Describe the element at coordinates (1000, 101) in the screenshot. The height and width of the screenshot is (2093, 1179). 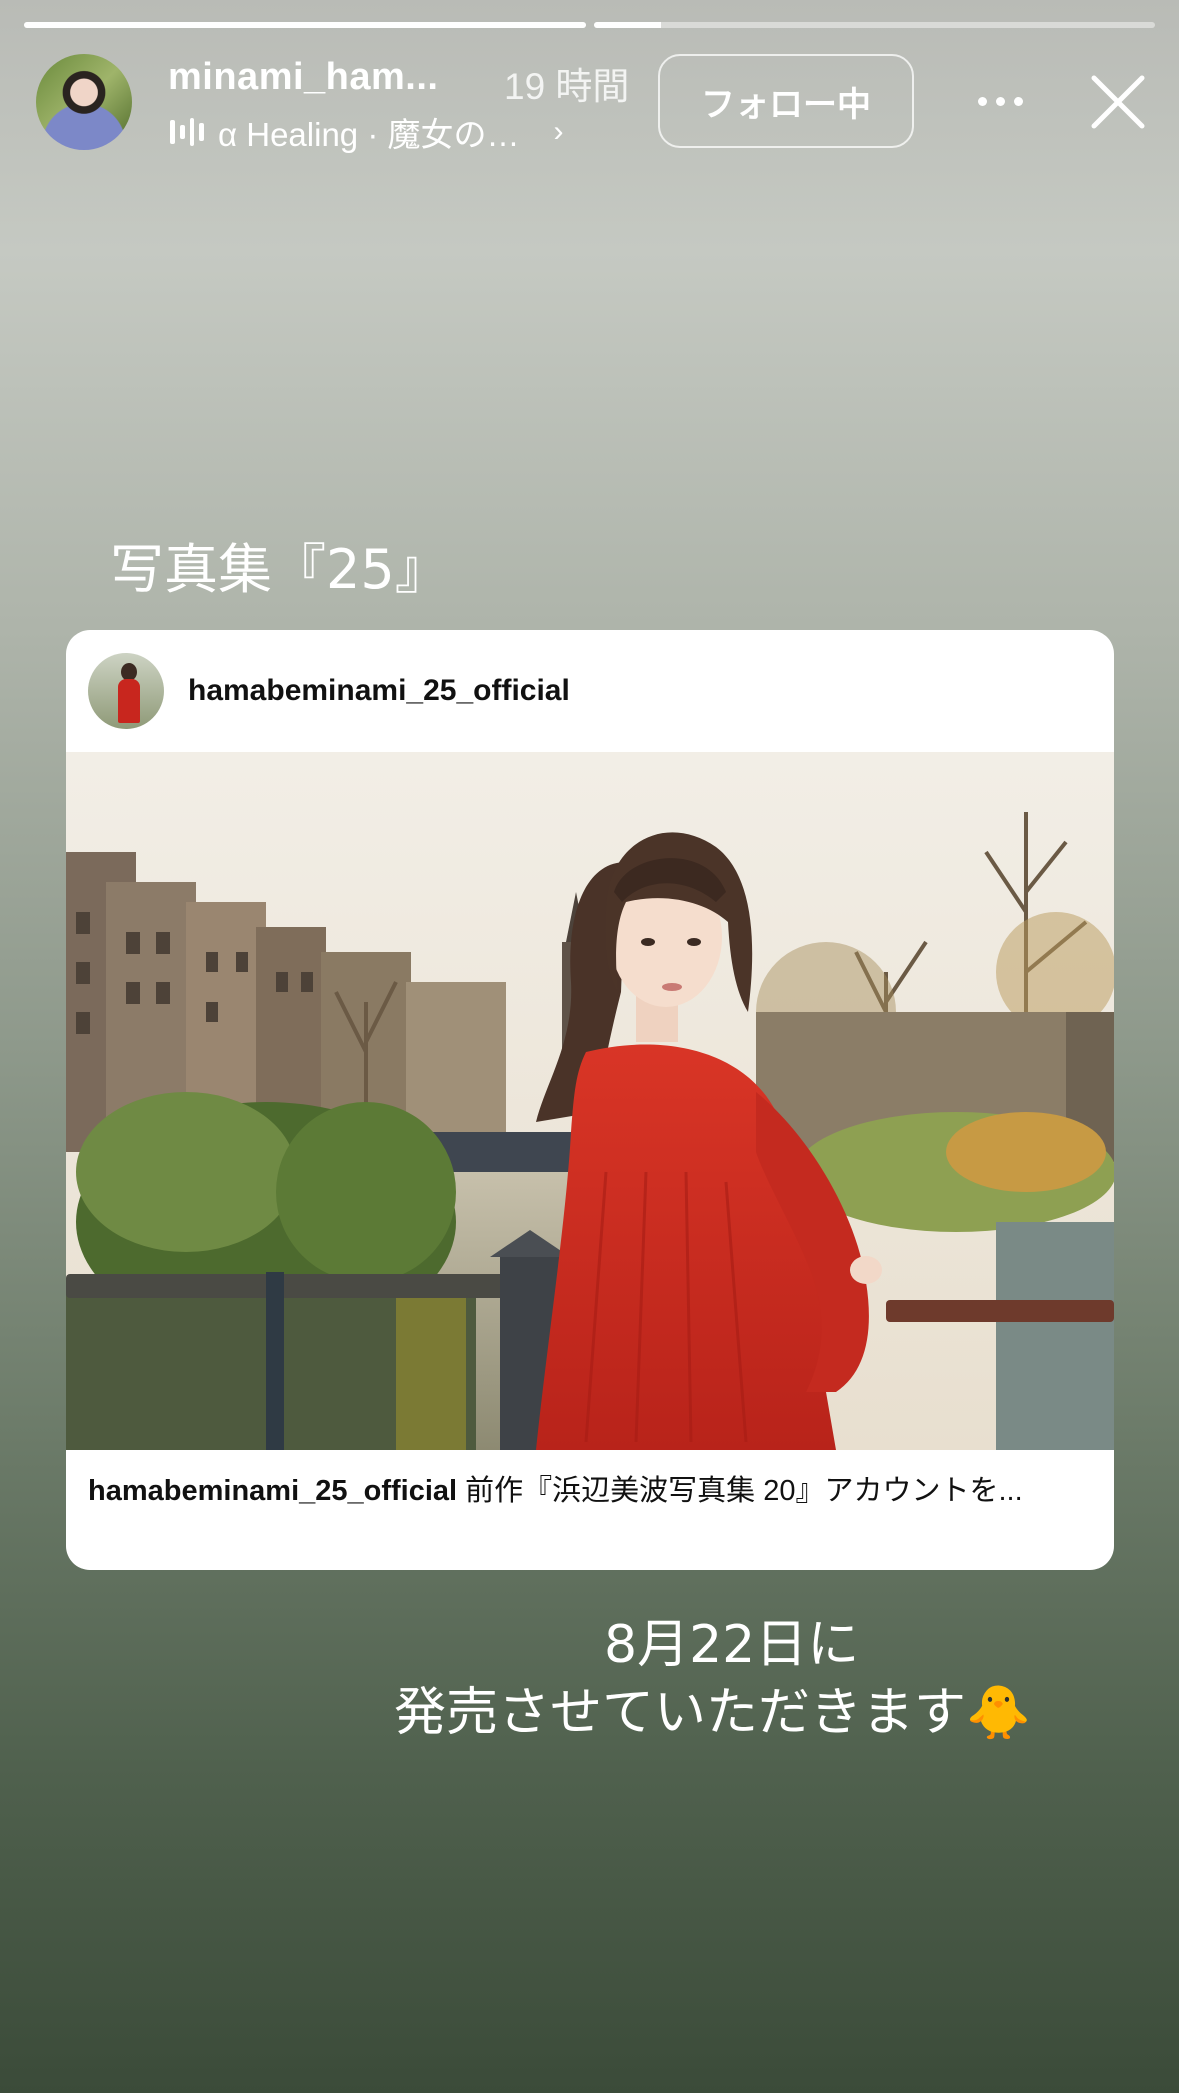
I see `more-horizontal-icon` at that location.